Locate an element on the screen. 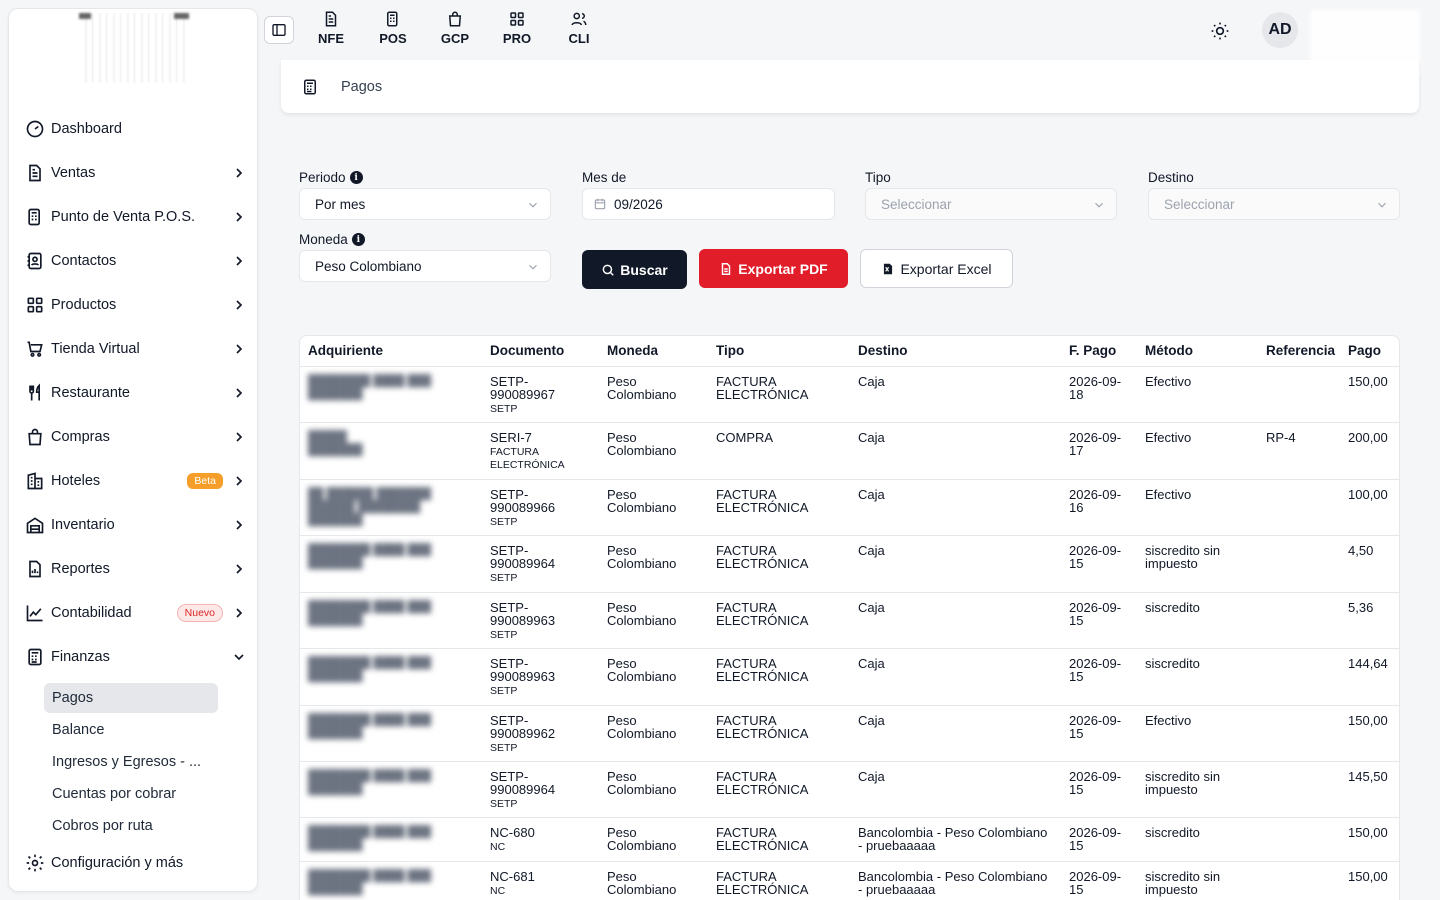  sidebar-item-tienda-virtual: Tienda Virtual is located at coordinates (133, 349).